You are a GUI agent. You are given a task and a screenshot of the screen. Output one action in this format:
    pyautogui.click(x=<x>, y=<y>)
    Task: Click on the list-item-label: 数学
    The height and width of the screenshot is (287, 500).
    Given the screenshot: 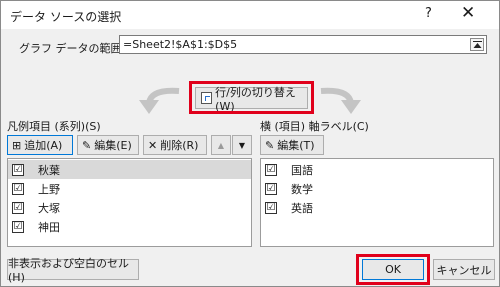 What is the action you would take?
    pyautogui.click(x=302, y=189)
    